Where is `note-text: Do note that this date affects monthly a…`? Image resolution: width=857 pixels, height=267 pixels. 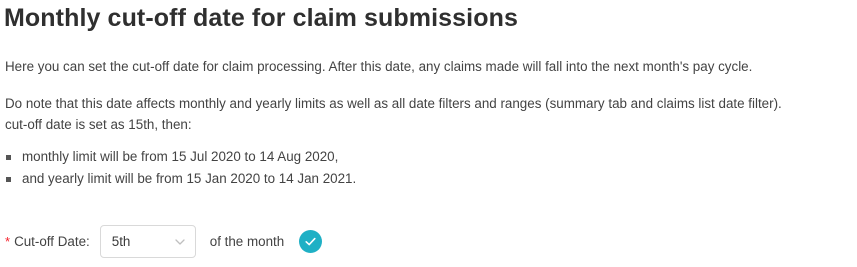
note-text: Do note that this date affects monthly a… is located at coordinates (393, 114).